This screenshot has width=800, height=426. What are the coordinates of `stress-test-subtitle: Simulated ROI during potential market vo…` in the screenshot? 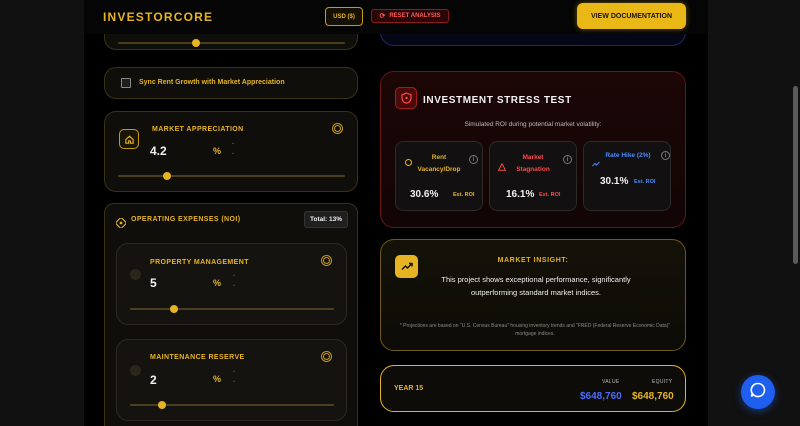 It's located at (533, 124).